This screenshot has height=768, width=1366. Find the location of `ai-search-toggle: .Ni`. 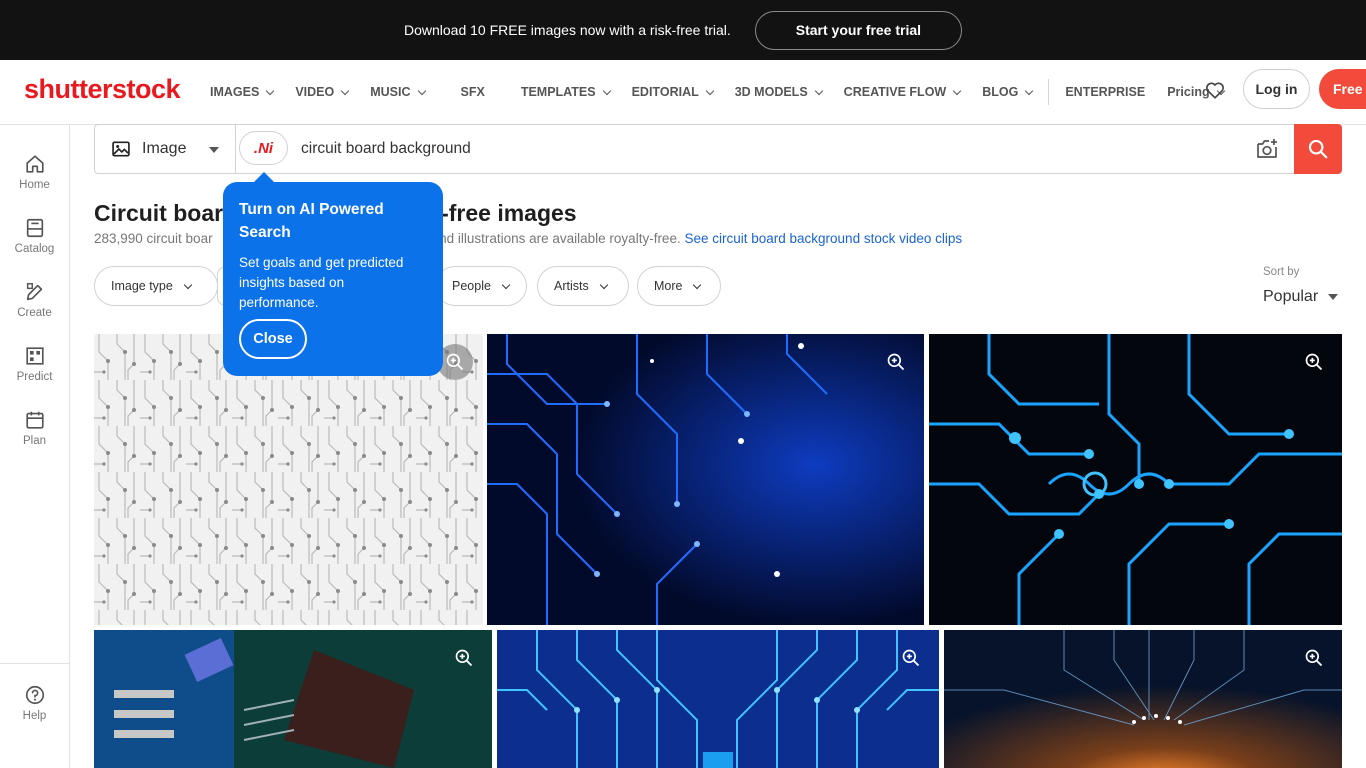

ai-search-toggle: .Ni is located at coordinates (263, 148).